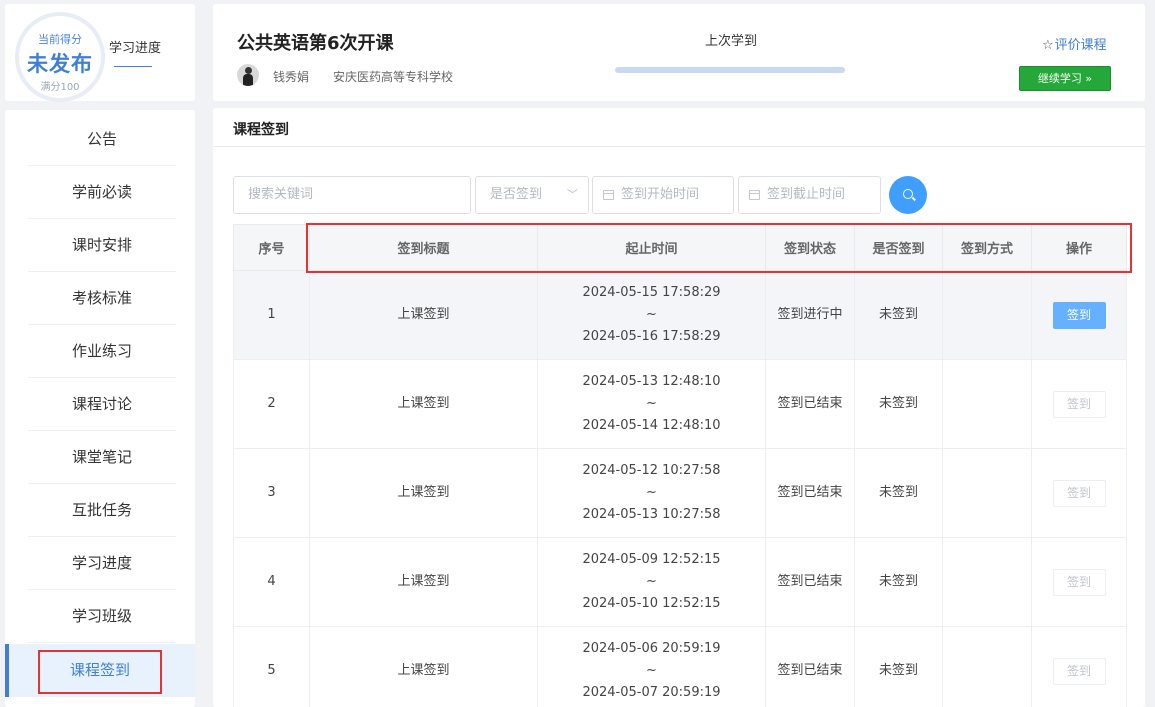  I want to click on cell-end-time: 2024-05-10 12:52:15, so click(651, 603).